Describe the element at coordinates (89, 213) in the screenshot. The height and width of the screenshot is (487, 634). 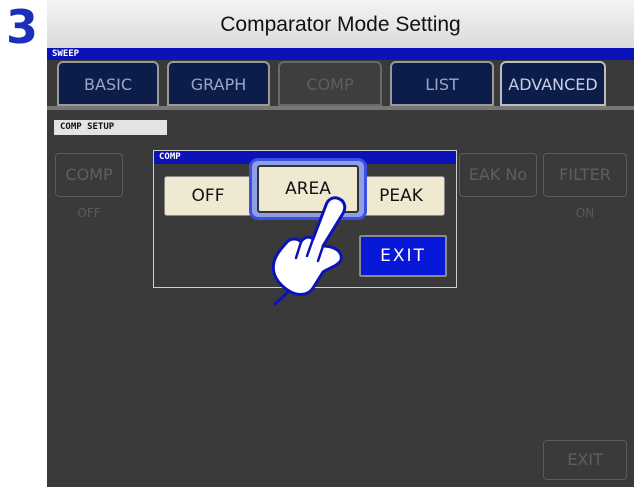
I see `comp-value: OFF` at that location.